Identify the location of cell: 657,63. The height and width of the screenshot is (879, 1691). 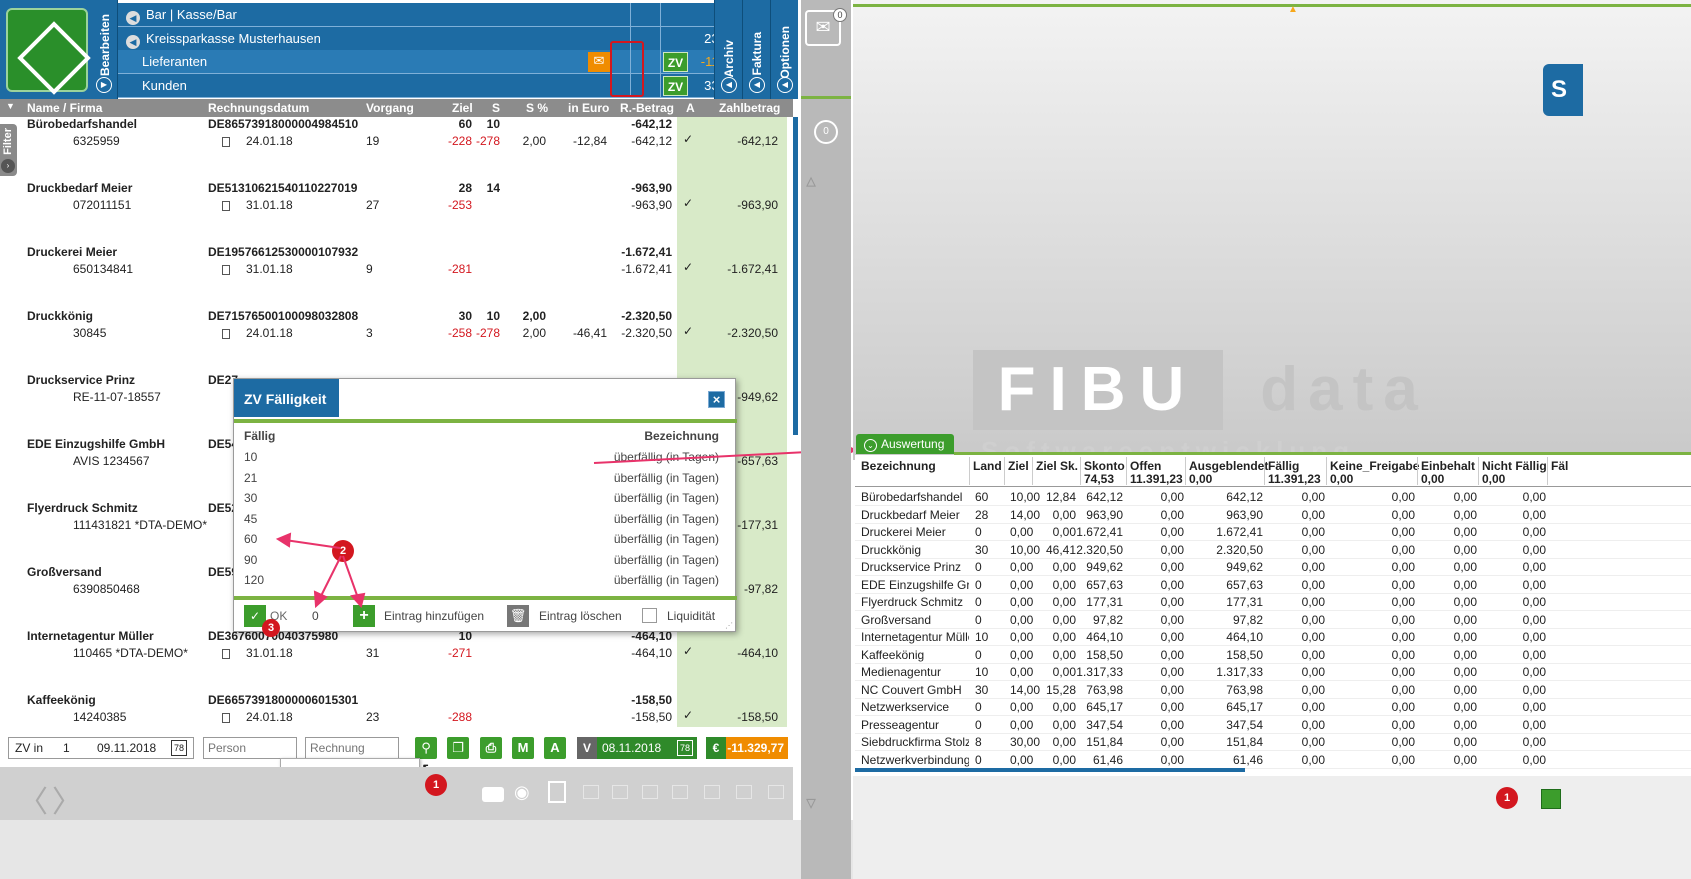
(1244, 584).